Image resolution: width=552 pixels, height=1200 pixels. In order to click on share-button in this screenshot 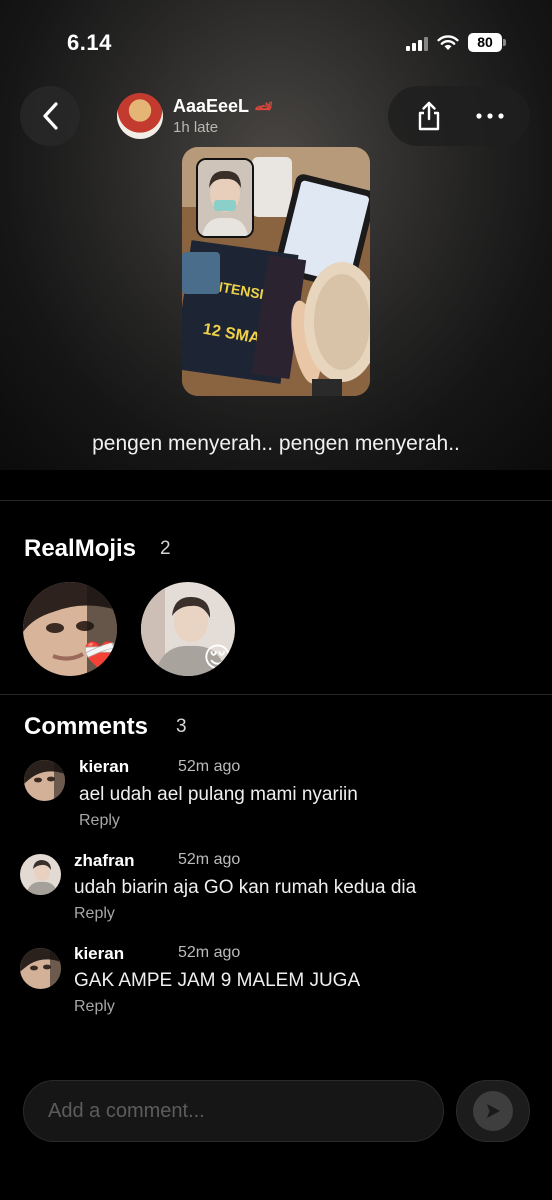, I will do `click(429, 116)`.